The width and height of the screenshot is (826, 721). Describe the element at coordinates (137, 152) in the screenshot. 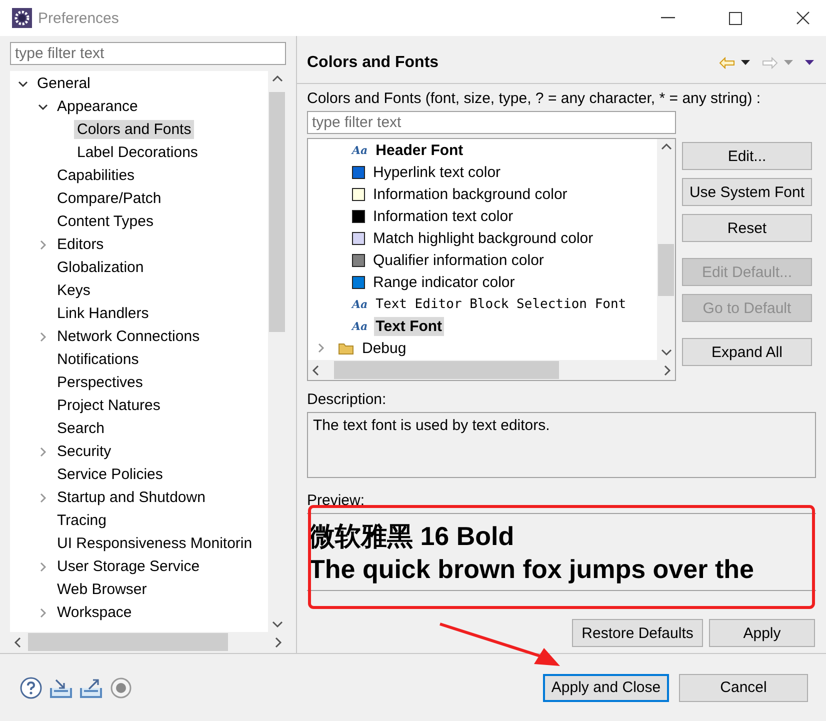

I see `tree-item: Label Decorations` at that location.